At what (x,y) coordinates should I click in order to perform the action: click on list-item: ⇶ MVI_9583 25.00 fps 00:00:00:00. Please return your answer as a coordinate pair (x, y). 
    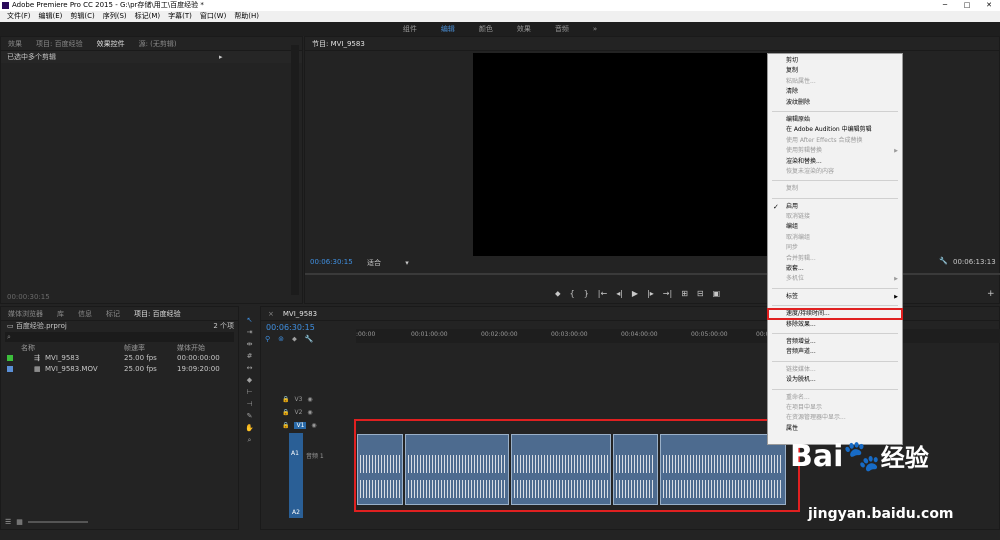
    Looking at the image, I should click on (119, 358).